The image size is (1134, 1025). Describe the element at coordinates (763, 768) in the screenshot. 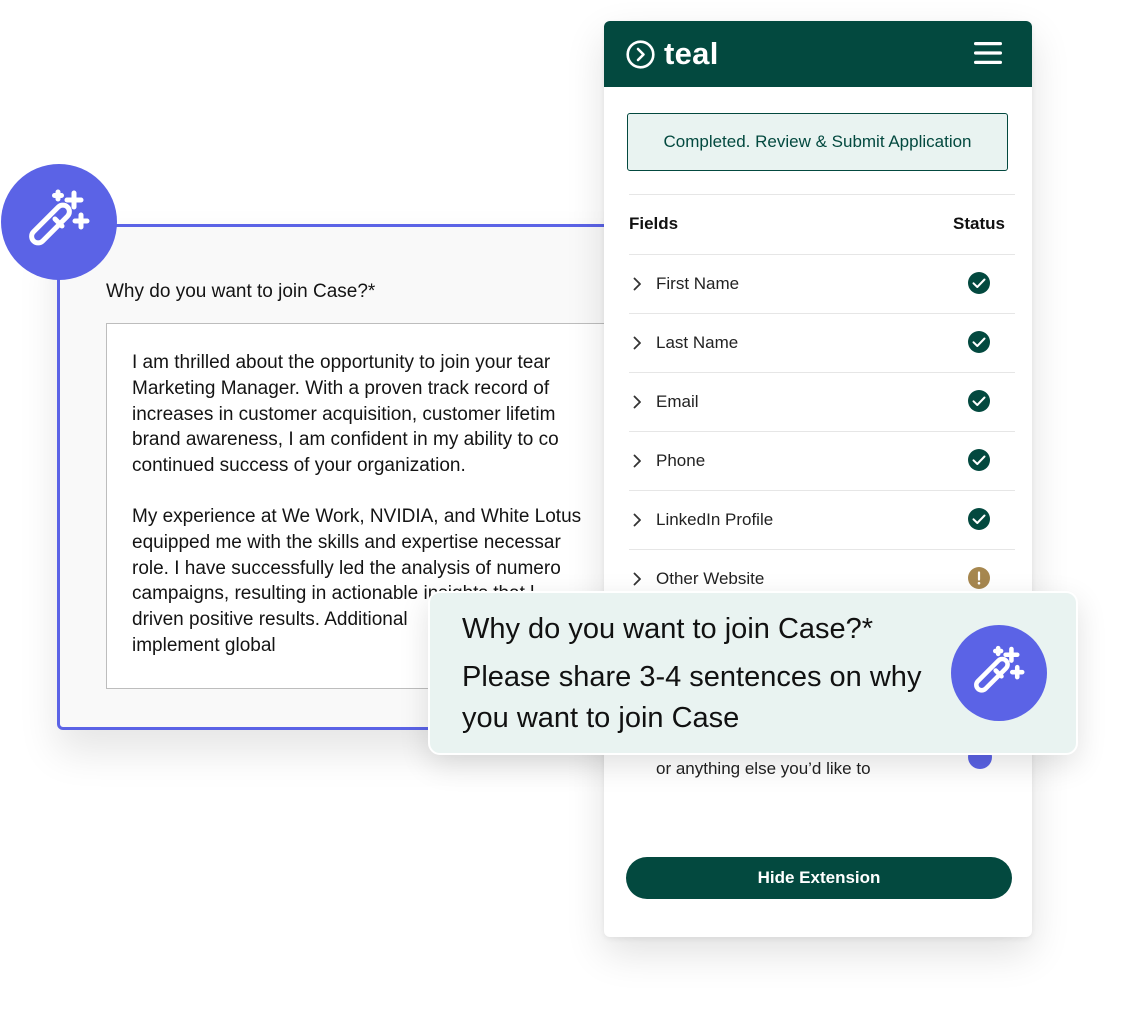

I see `partial-field-text: or anything else you’d like to` at that location.